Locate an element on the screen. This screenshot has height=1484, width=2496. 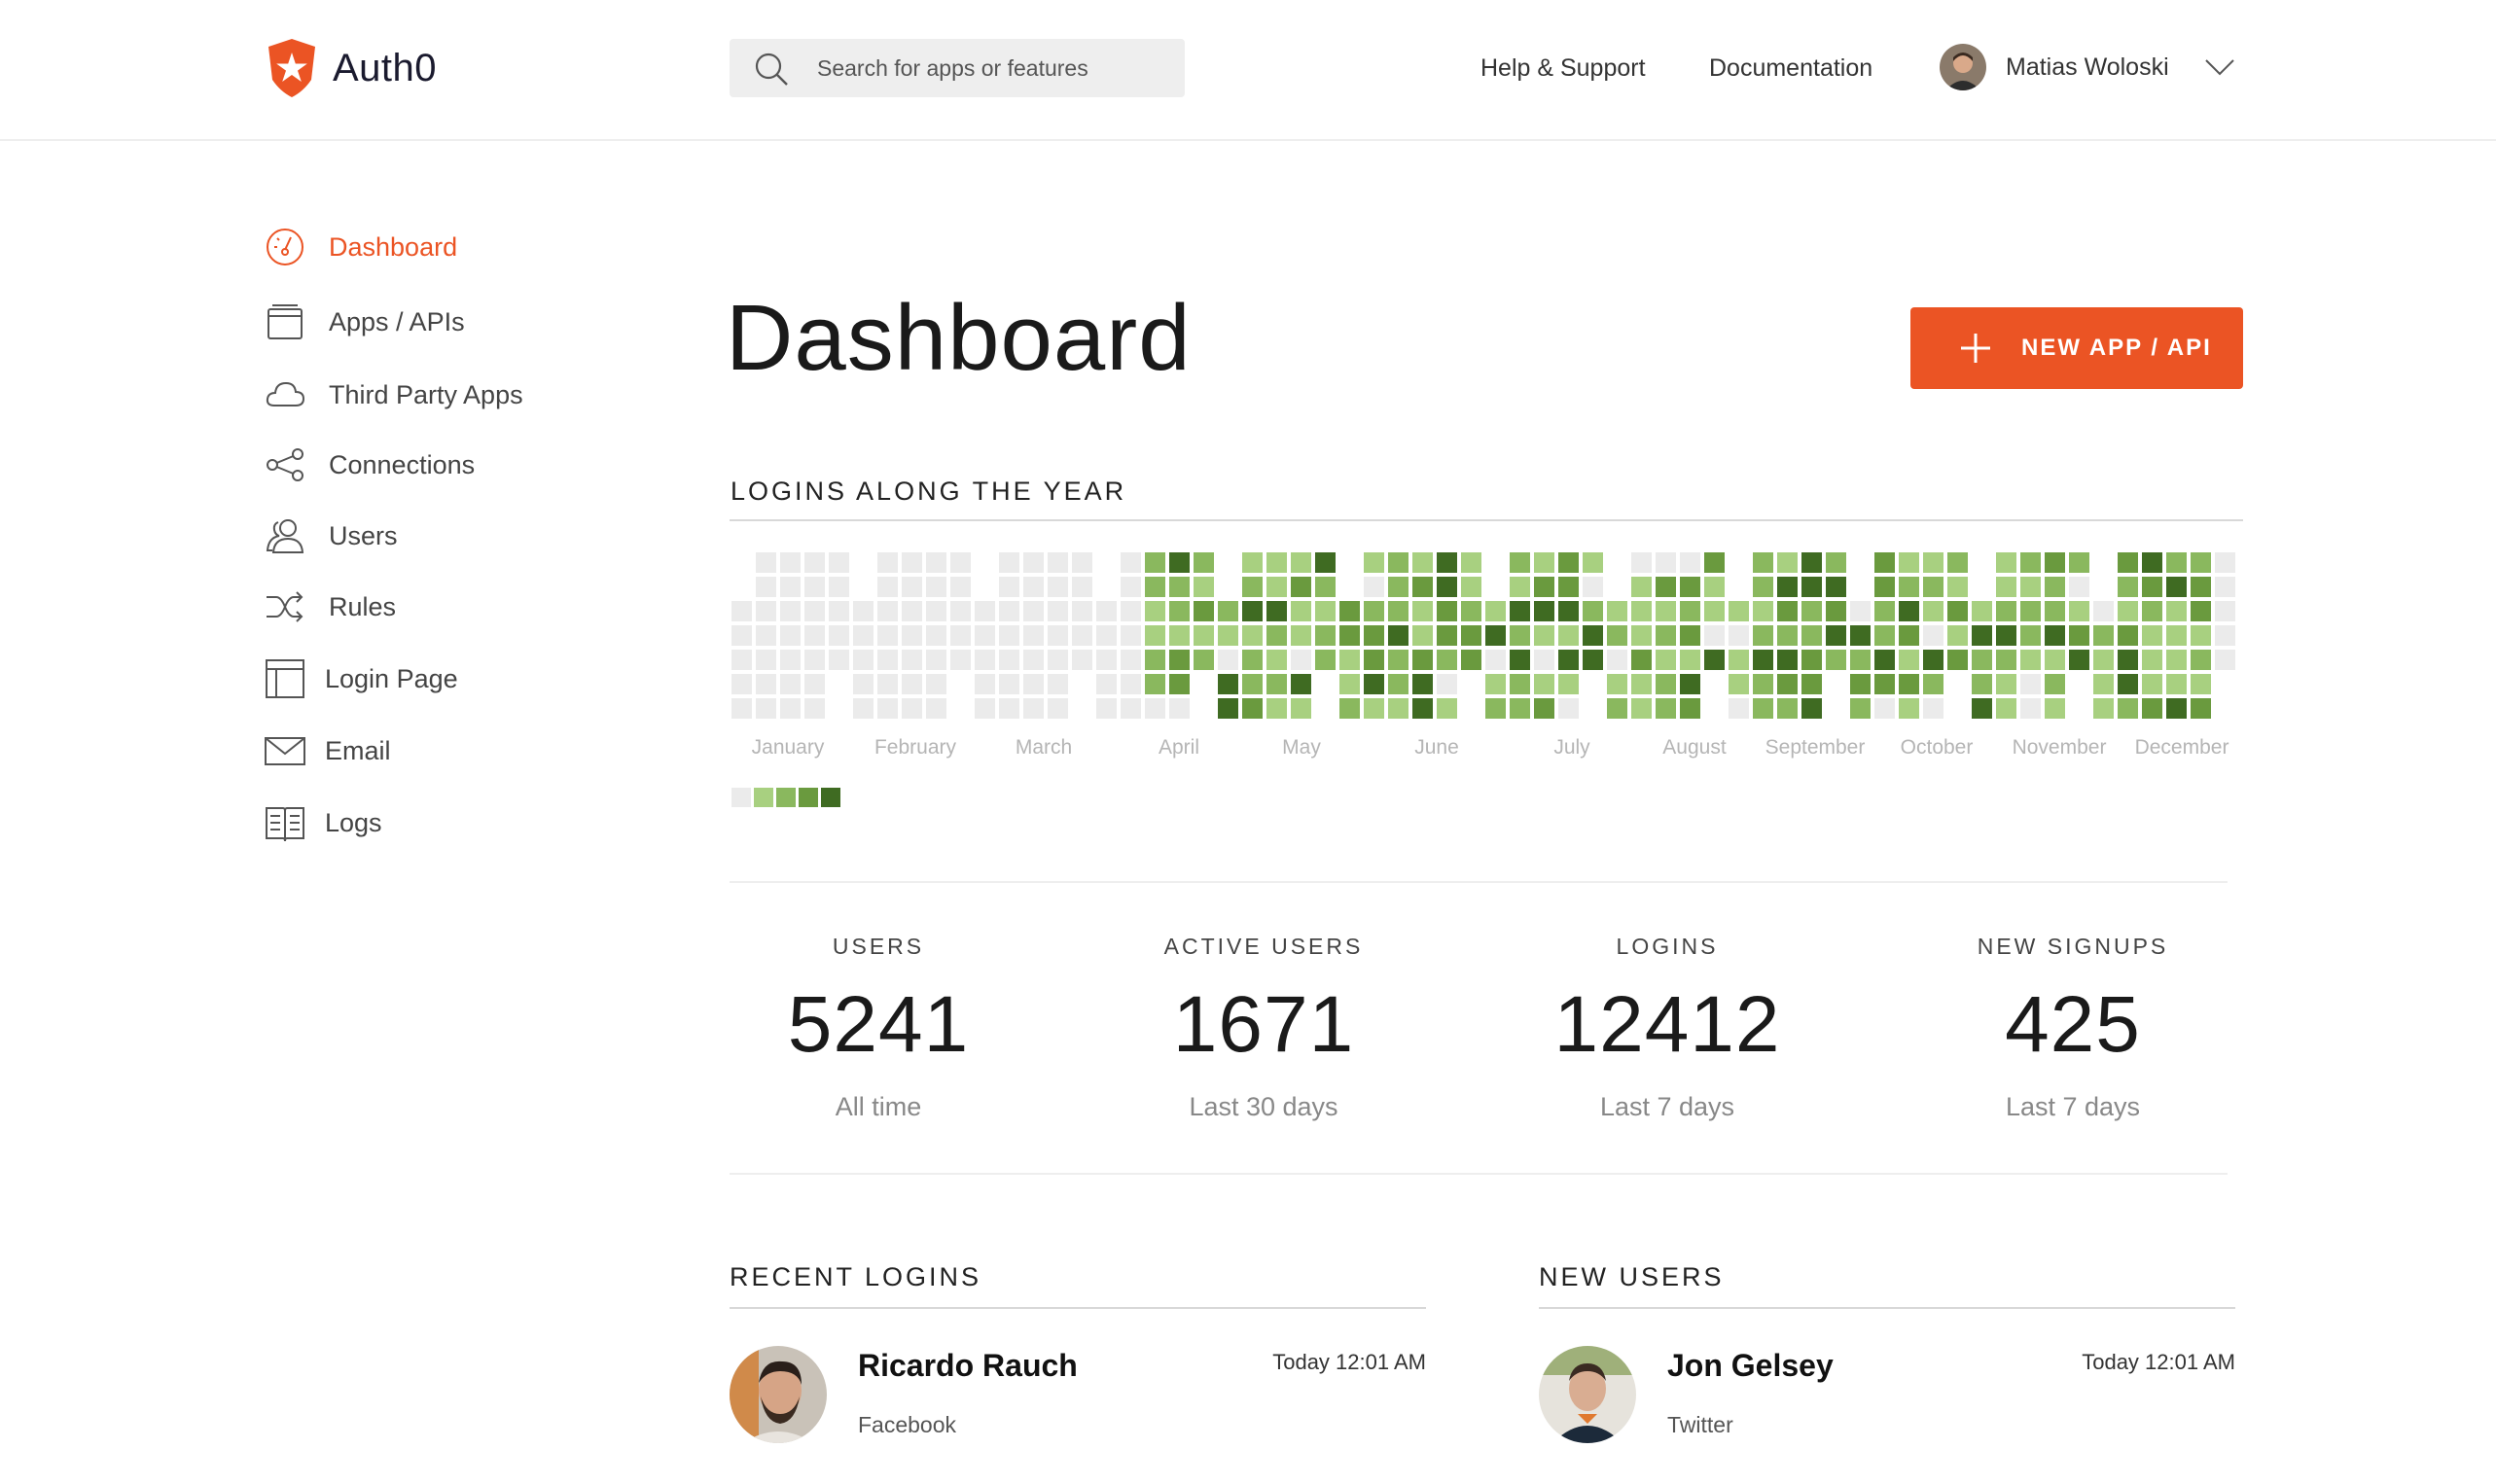
window-icon is located at coordinates (285, 321).